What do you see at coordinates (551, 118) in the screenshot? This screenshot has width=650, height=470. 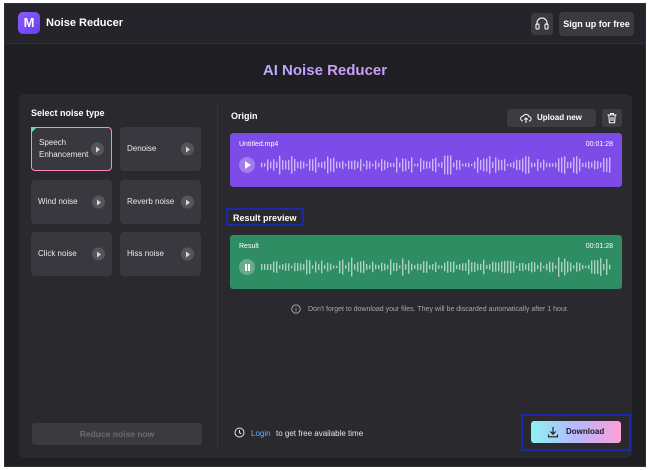 I see `upload-new-button: Upload new` at bounding box center [551, 118].